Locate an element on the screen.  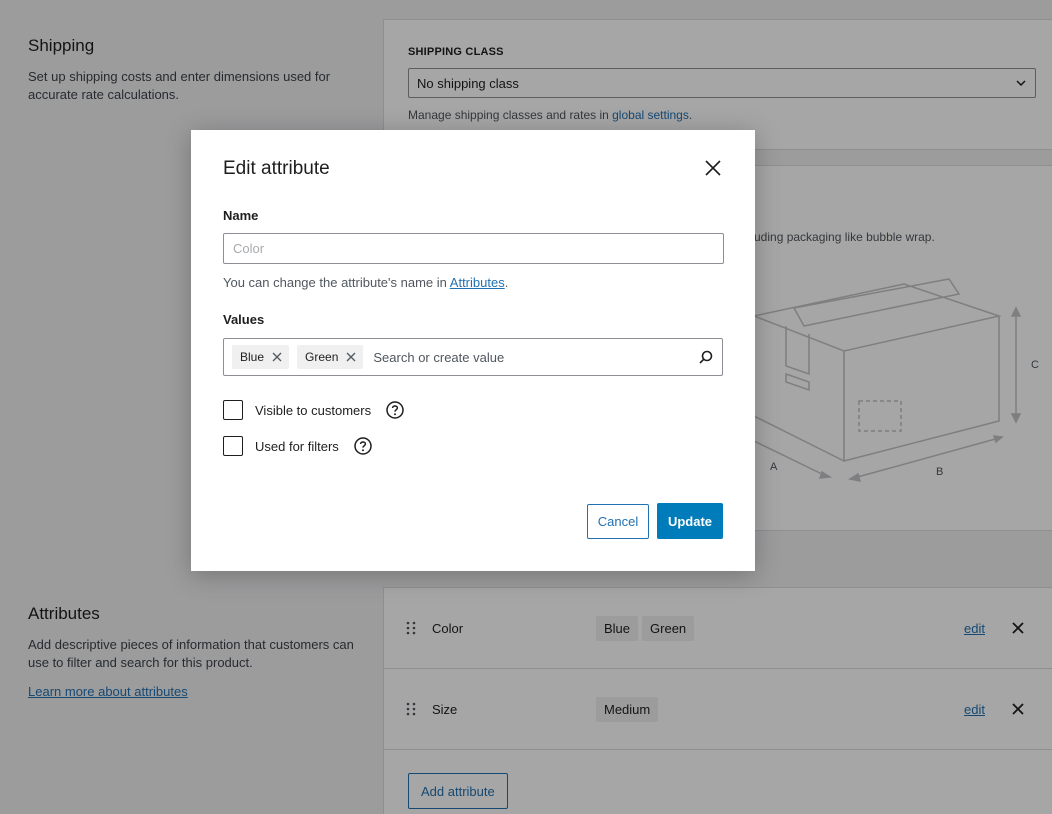
name-hint-text: You can change the attribute's name in is located at coordinates (336, 282).